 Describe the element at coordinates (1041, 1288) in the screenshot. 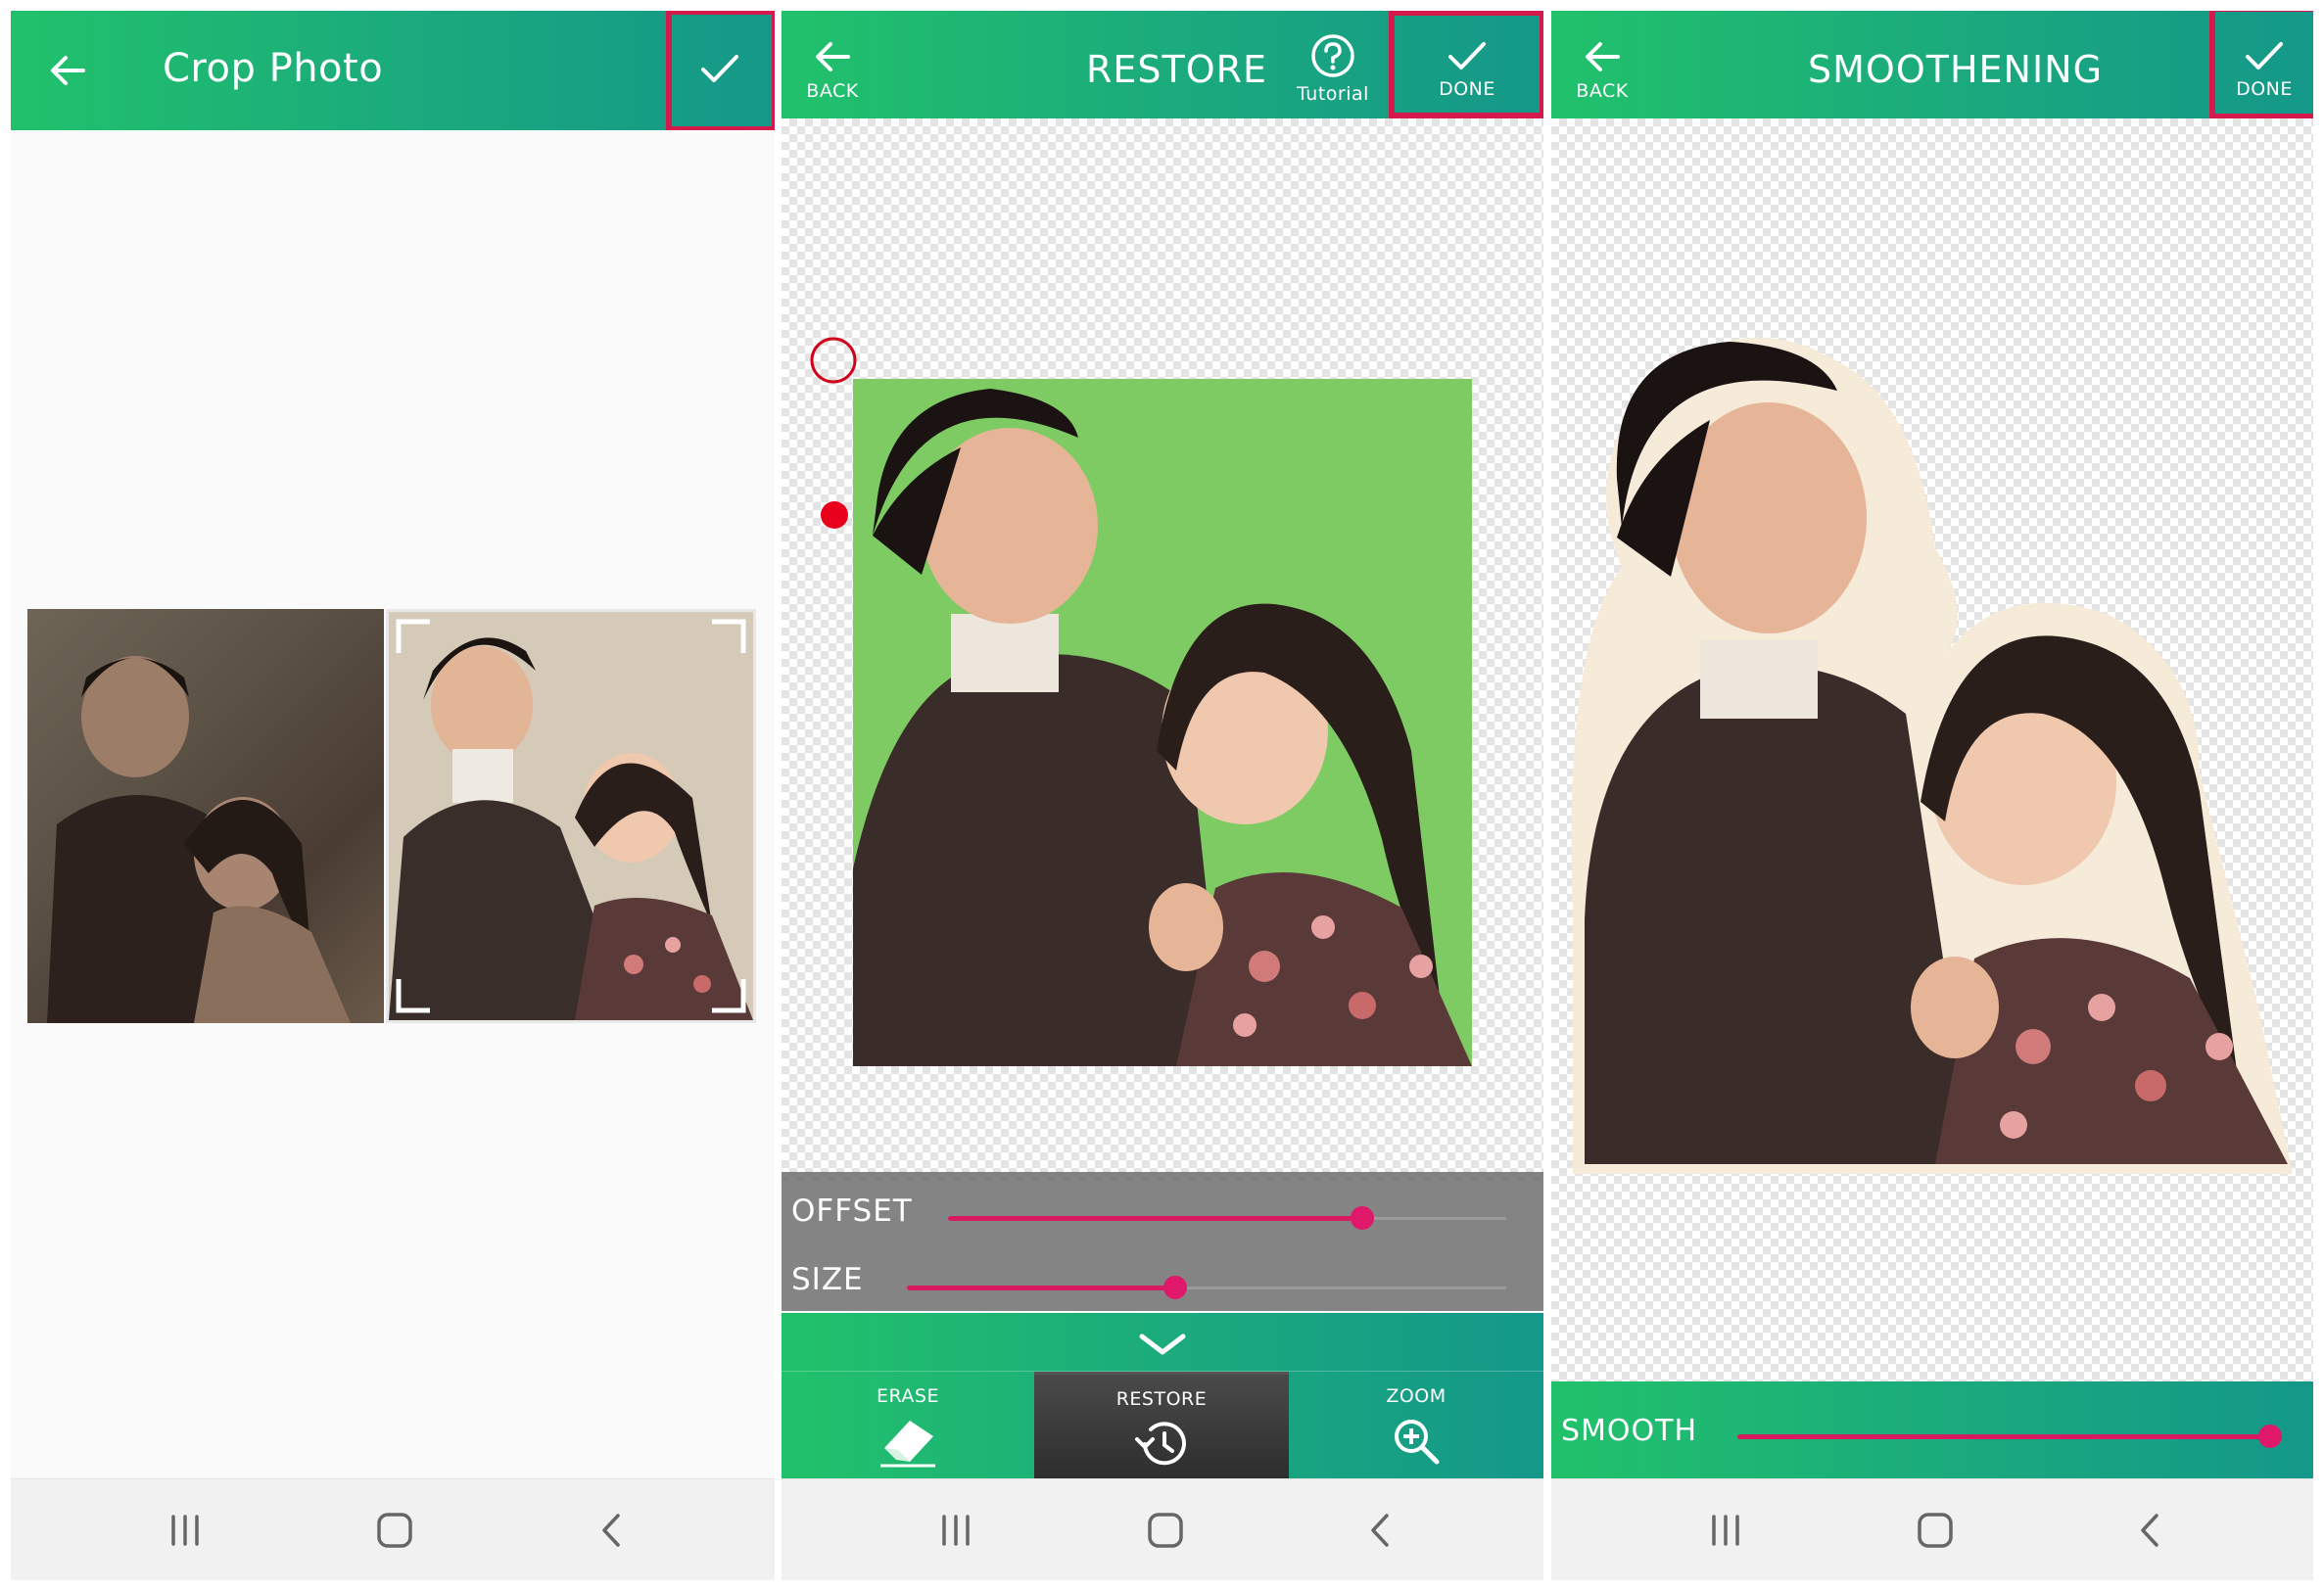

I see `size-fill` at that location.